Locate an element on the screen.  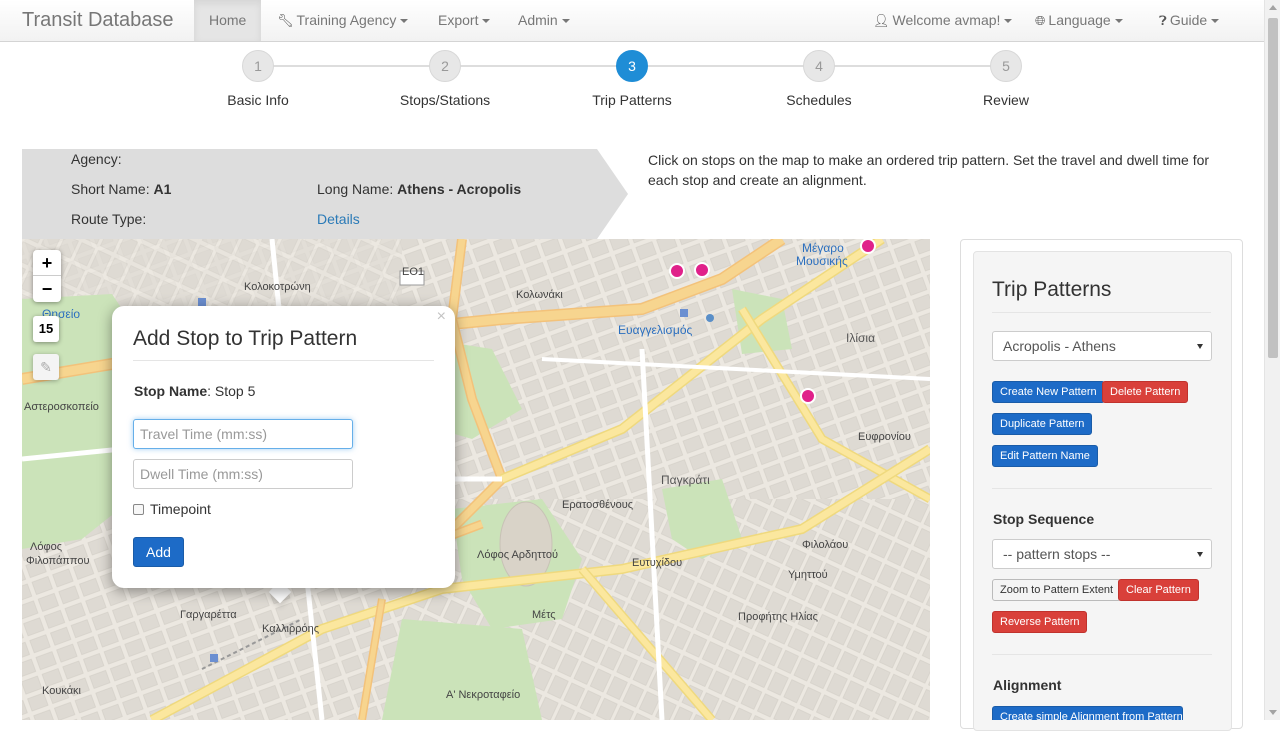
map-label-kolonaki: Κολωνάκι is located at coordinates (539, 295).